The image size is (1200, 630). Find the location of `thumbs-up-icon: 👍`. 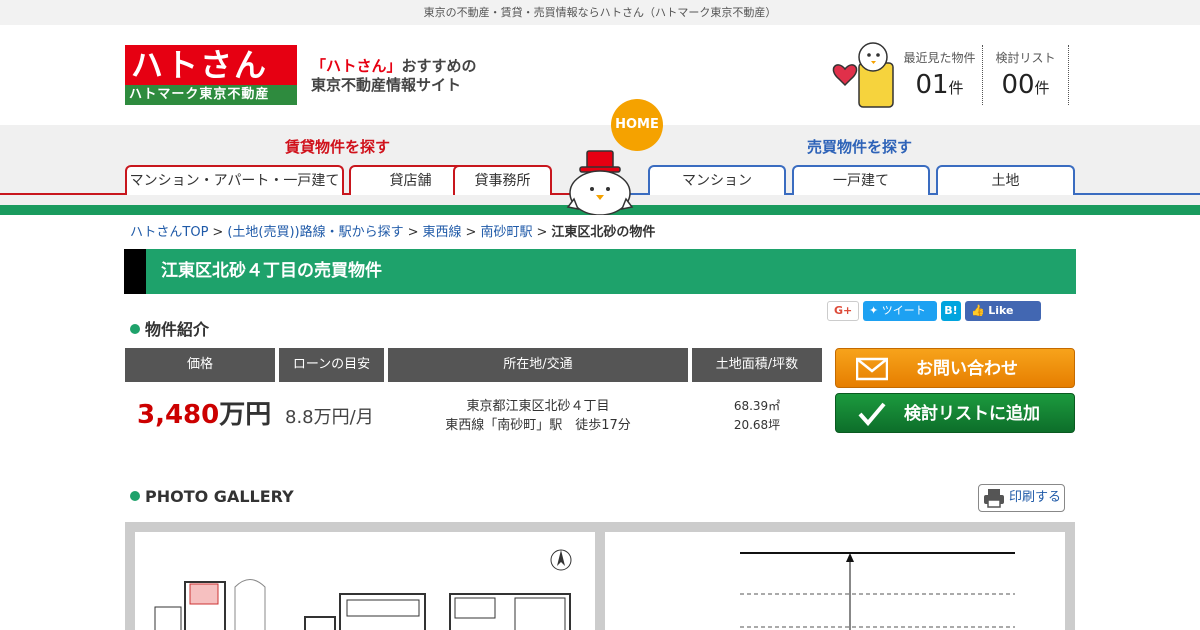

thumbs-up-icon: 👍 is located at coordinates (978, 310).